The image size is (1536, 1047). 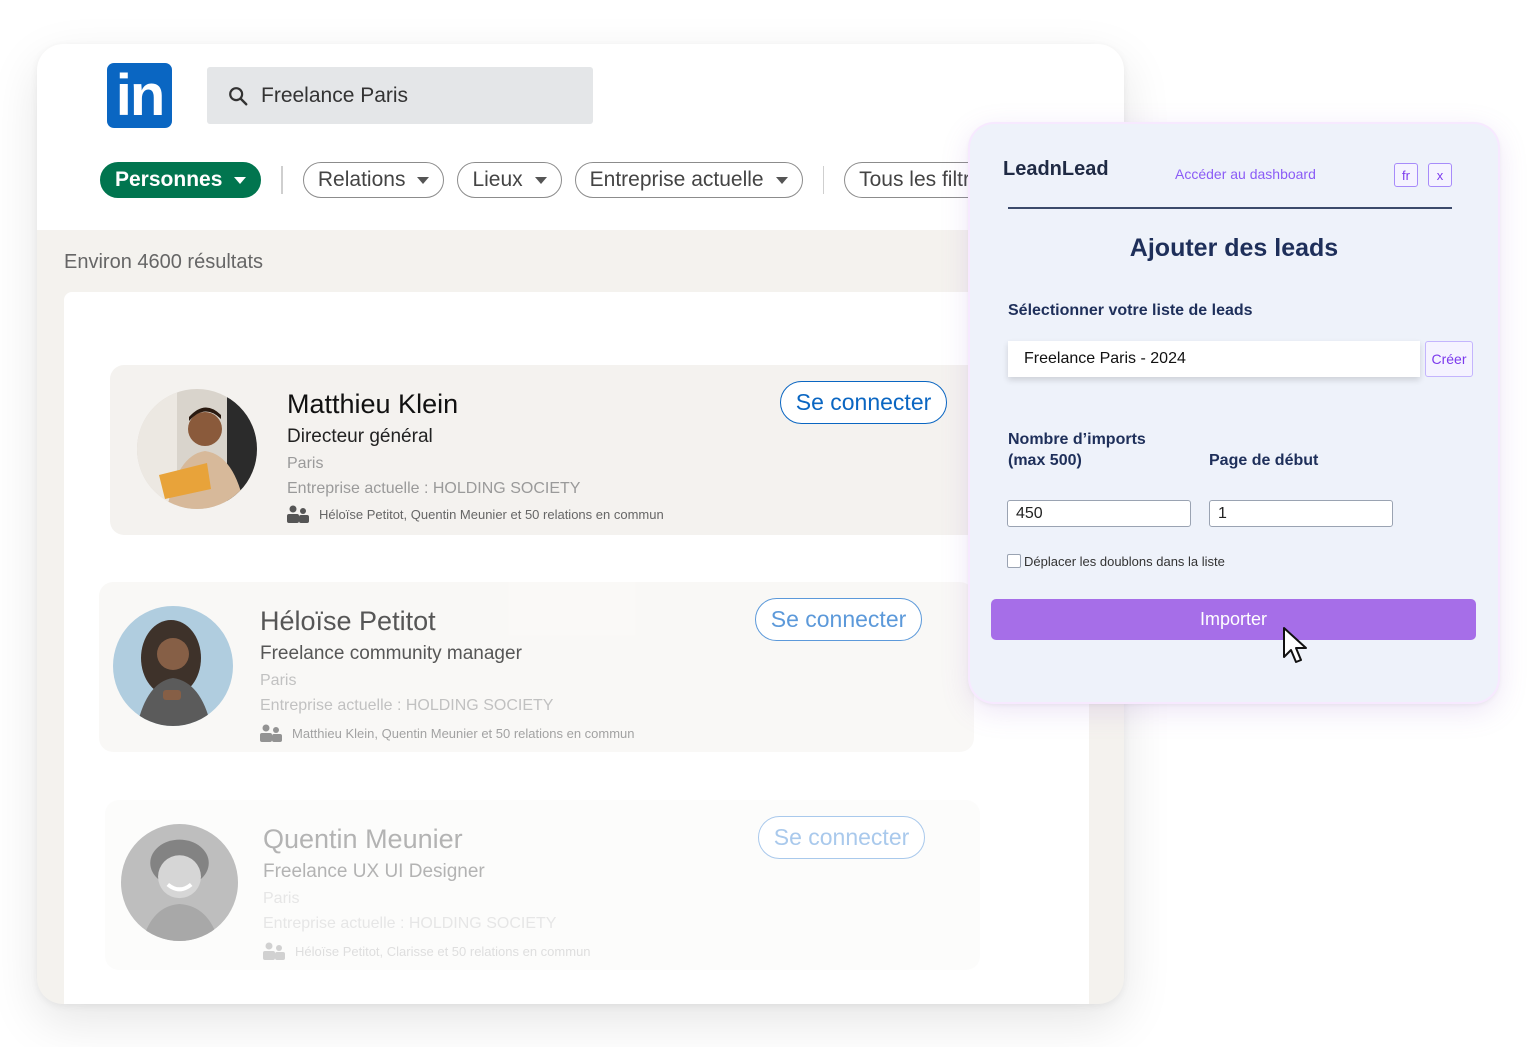 I want to click on imports-label: Nombre d’imports (max 500), so click(x=1077, y=450).